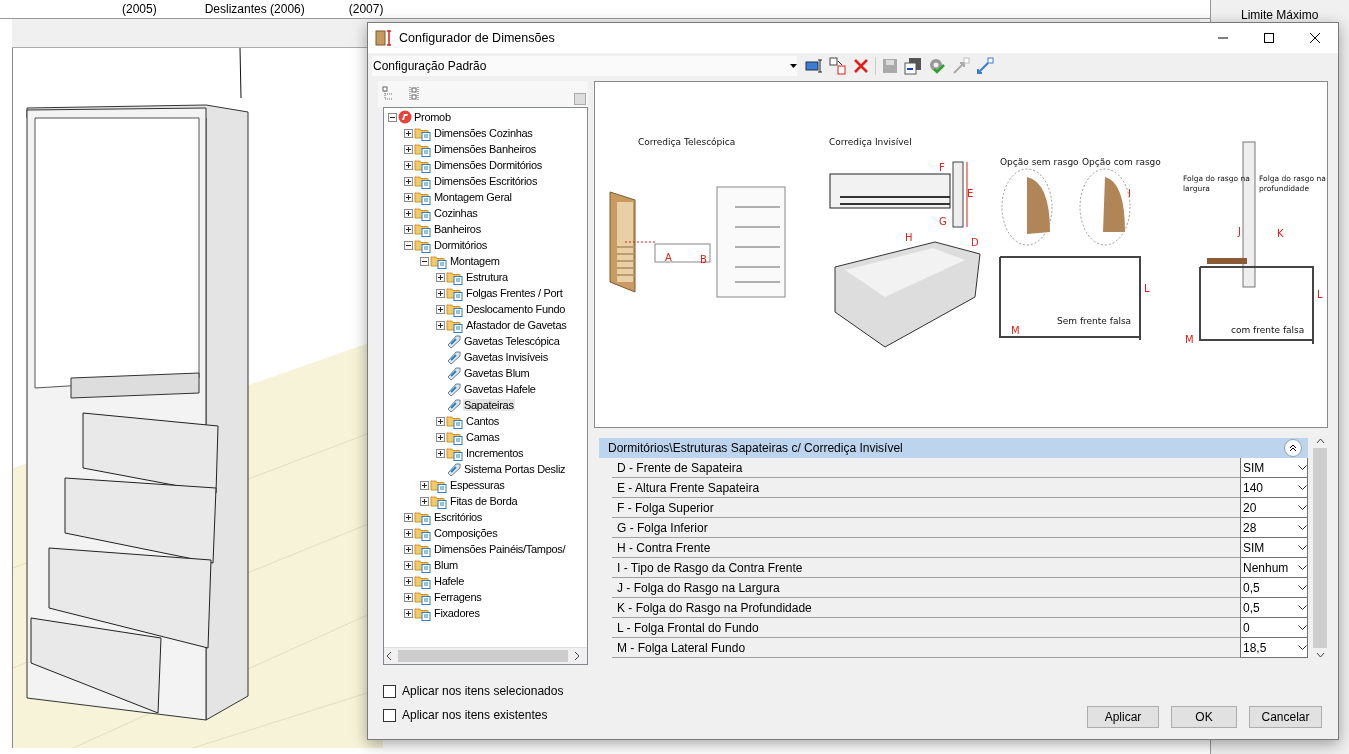  Describe the element at coordinates (366, 9) in the screenshot. I see `column-header: (2007)` at that location.